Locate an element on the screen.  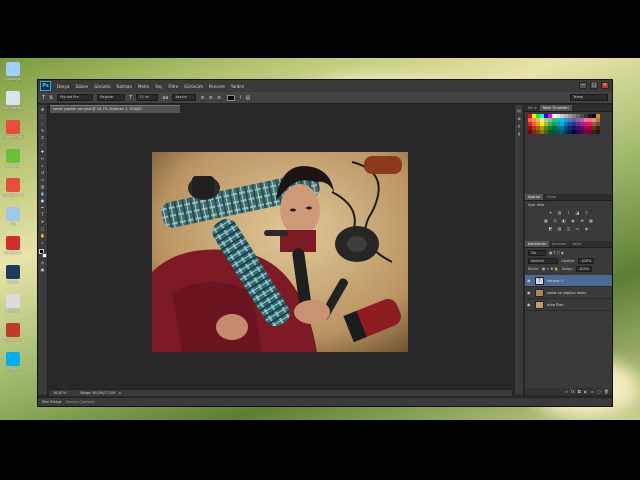
levels-icon: ▥ is located at coordinates (559, 212).